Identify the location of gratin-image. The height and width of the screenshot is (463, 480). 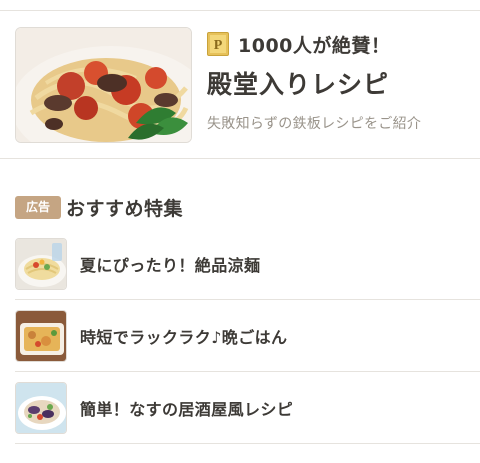
(41, 335).